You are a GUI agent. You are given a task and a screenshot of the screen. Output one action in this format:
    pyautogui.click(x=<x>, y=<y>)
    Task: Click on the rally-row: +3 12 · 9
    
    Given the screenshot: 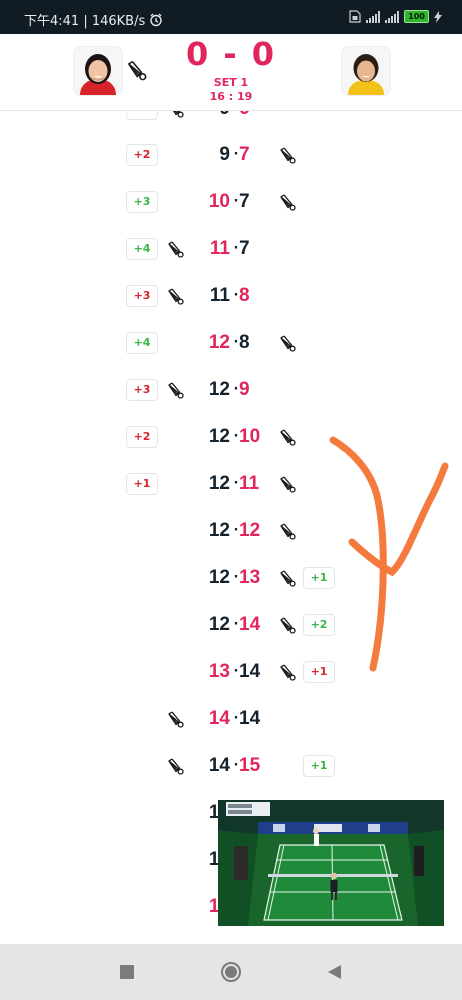 What is the action you would take?
    pyautogui.click(x=231, y=390)
    